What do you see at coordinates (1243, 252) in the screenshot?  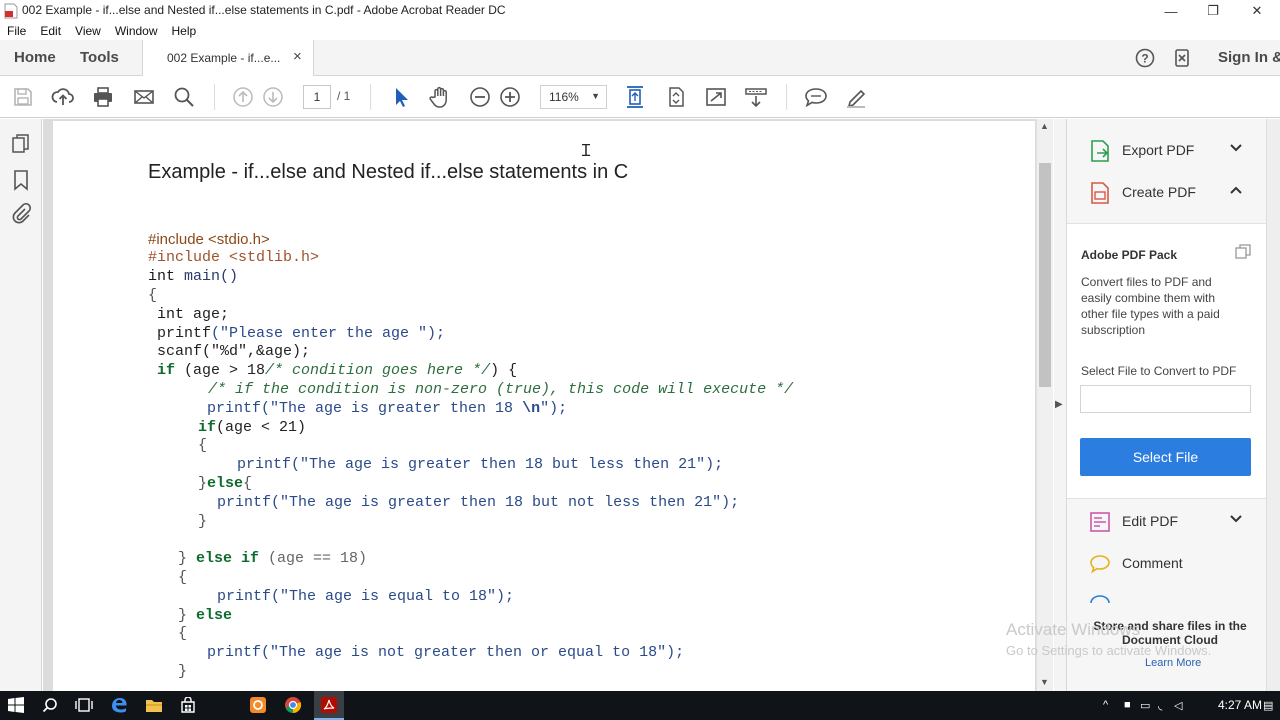 I see `copy-icon` at bounding box center [1243, 252].